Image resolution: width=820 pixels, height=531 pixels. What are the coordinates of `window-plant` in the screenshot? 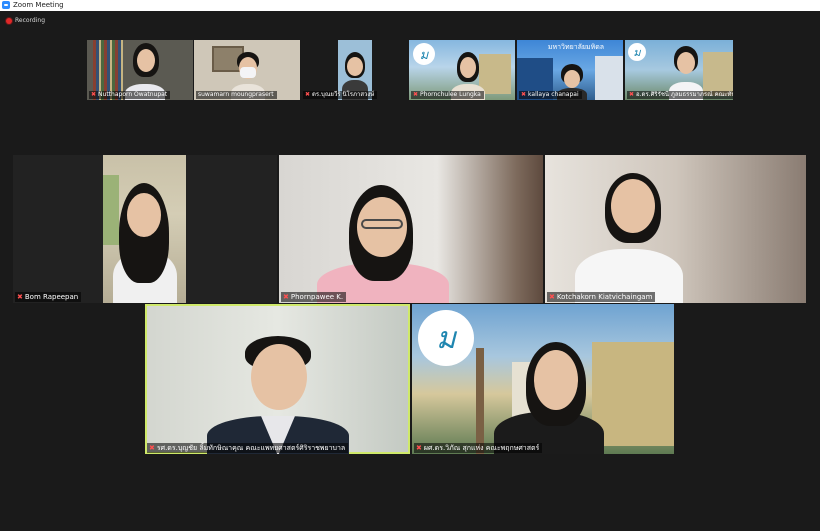 It's located at (111, 210).